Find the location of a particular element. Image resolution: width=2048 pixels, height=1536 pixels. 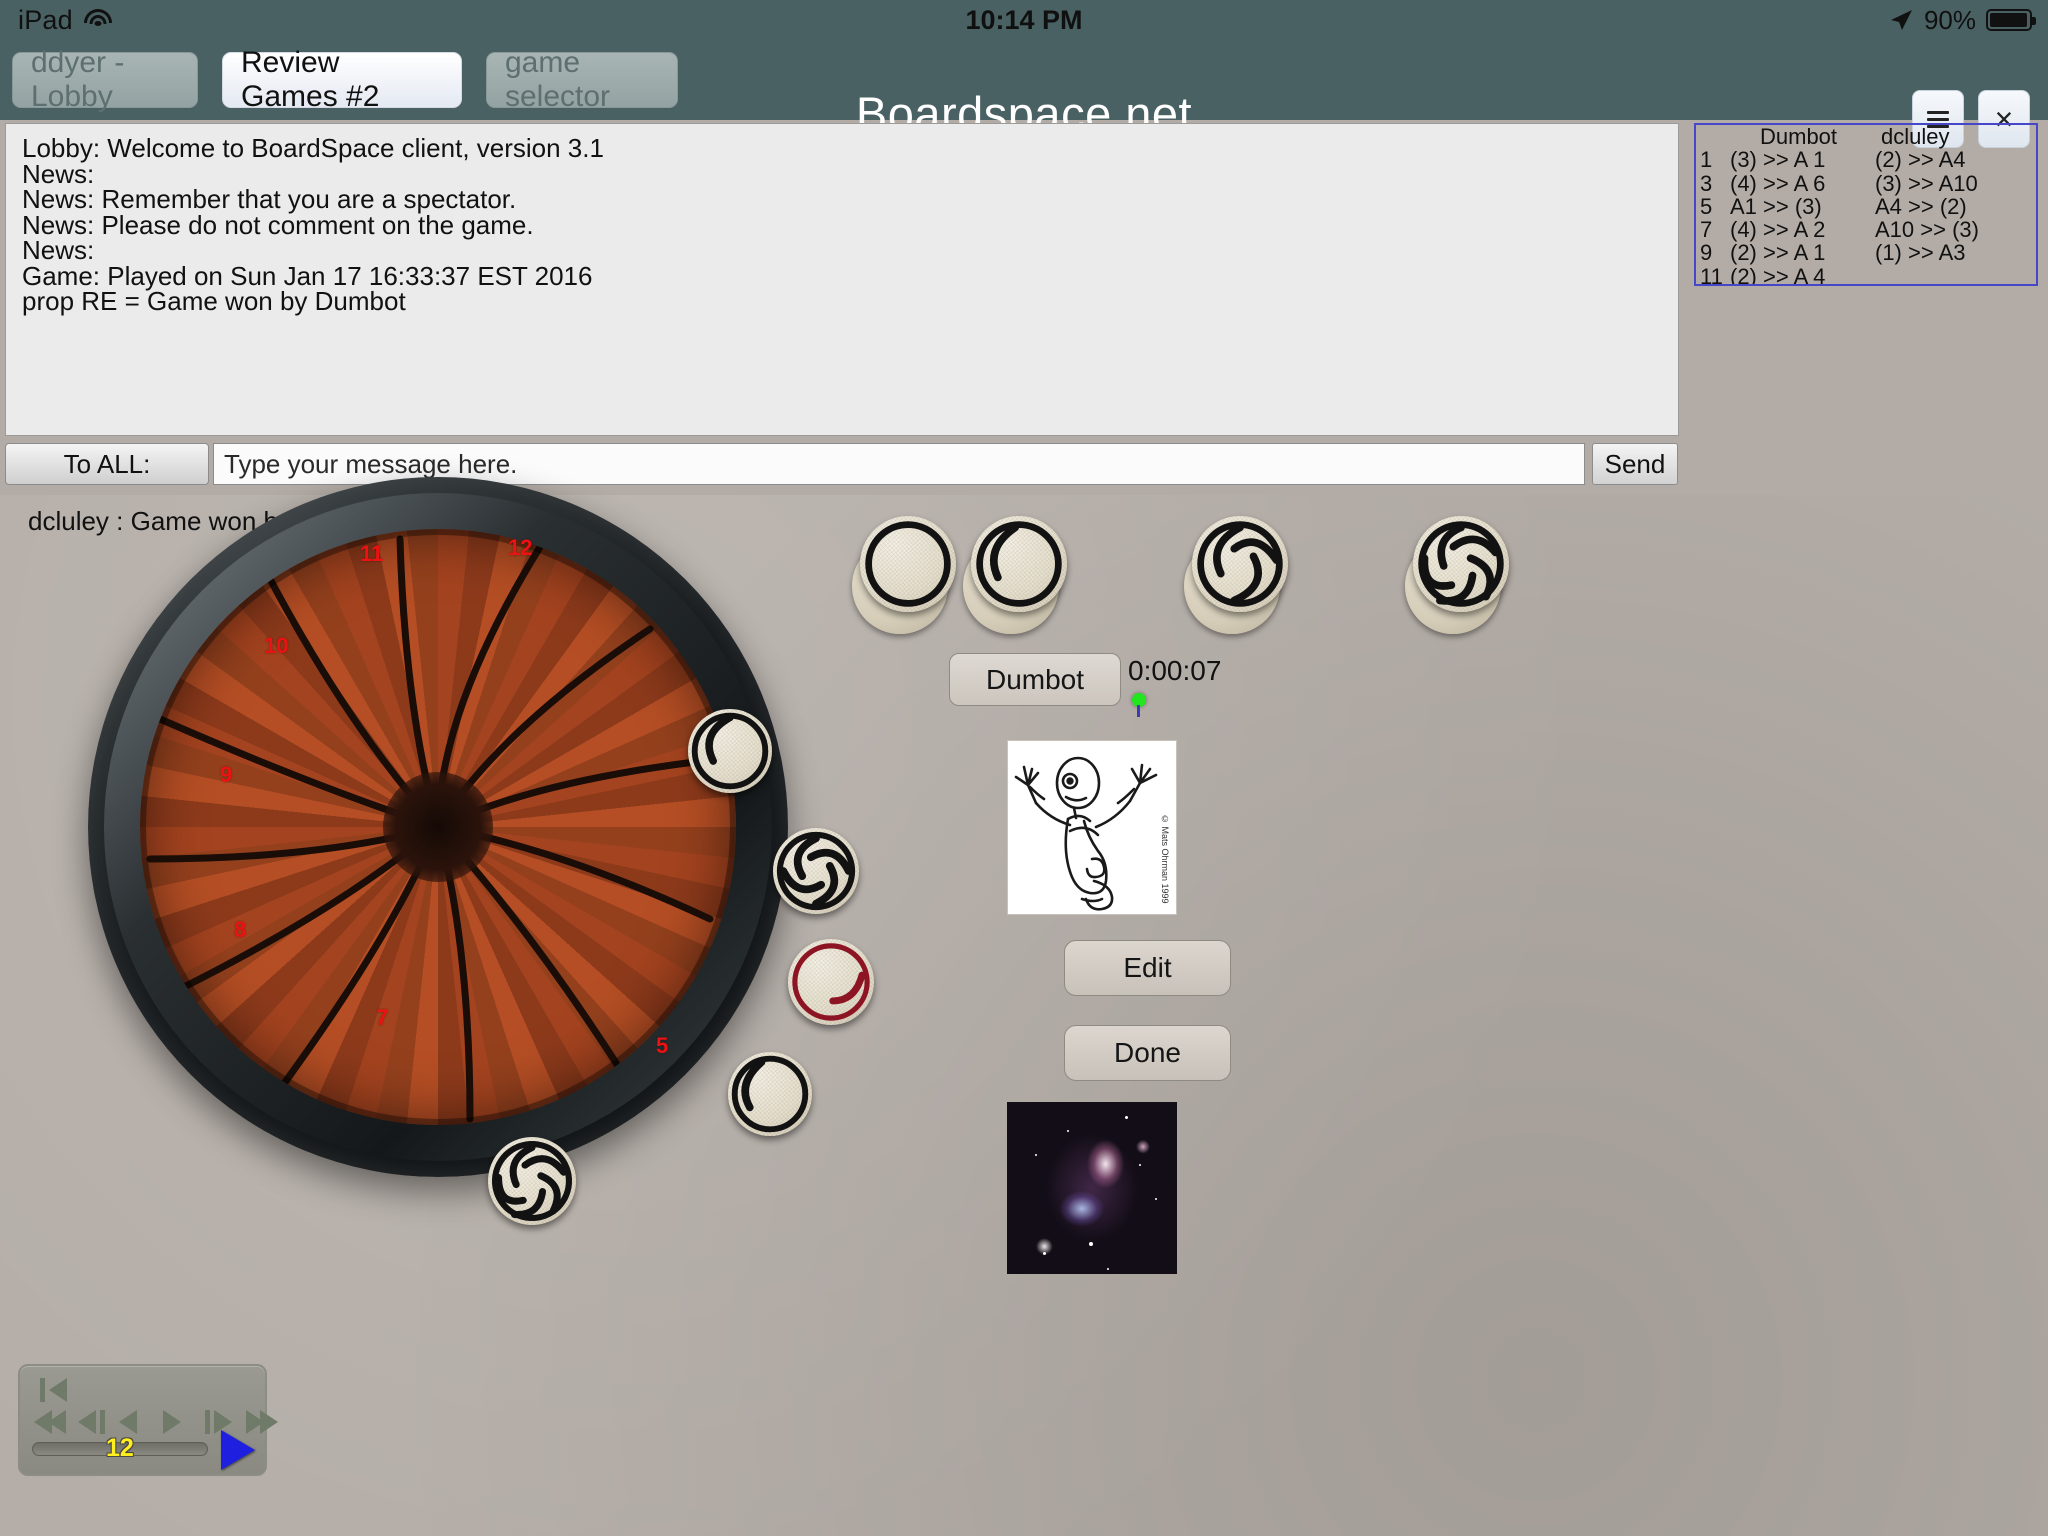

board-number-5: 5 is located at coordinates (662, 1045).